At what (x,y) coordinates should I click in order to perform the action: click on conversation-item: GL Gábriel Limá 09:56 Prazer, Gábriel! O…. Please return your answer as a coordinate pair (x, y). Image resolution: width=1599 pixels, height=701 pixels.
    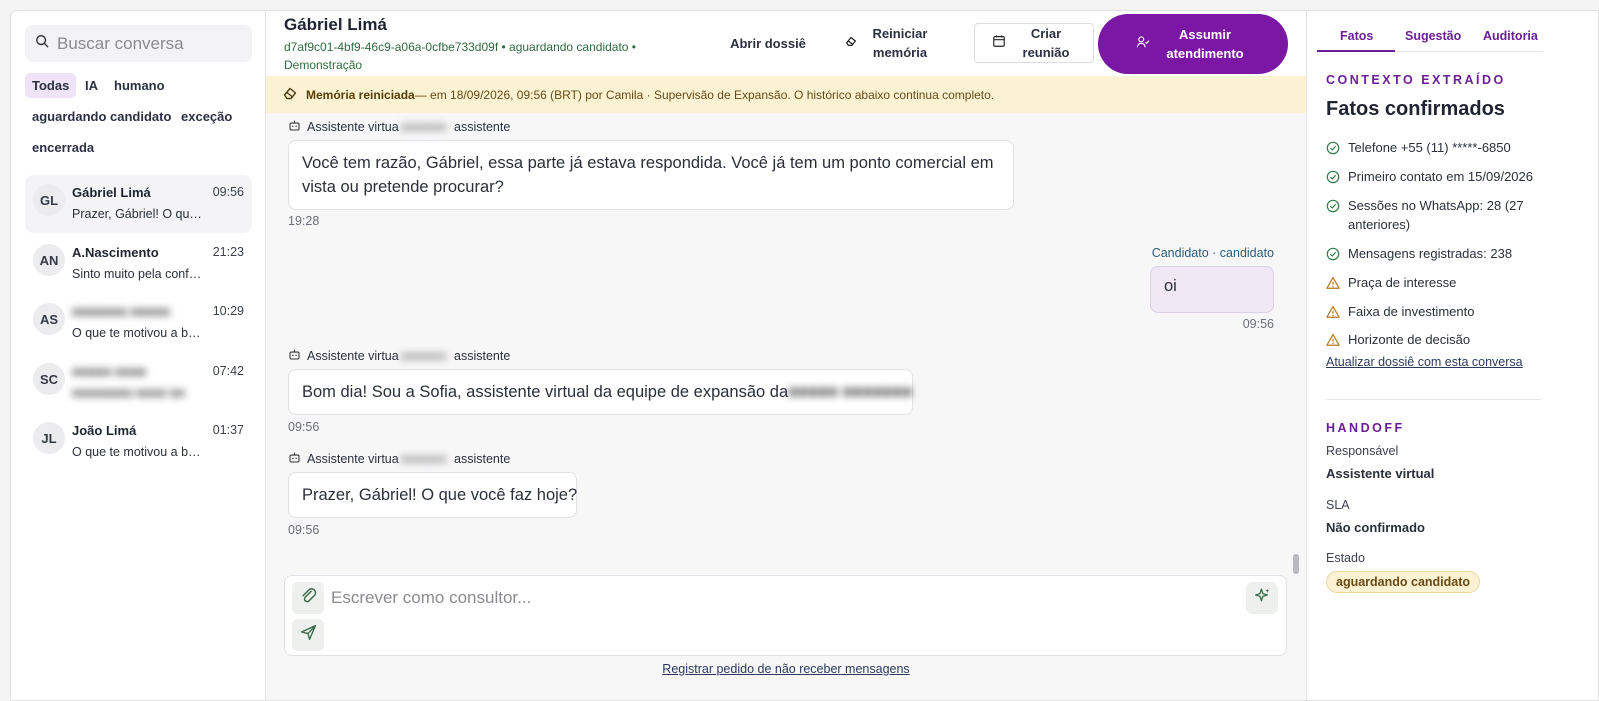
    Looking at the image, I should click on (138, 204).